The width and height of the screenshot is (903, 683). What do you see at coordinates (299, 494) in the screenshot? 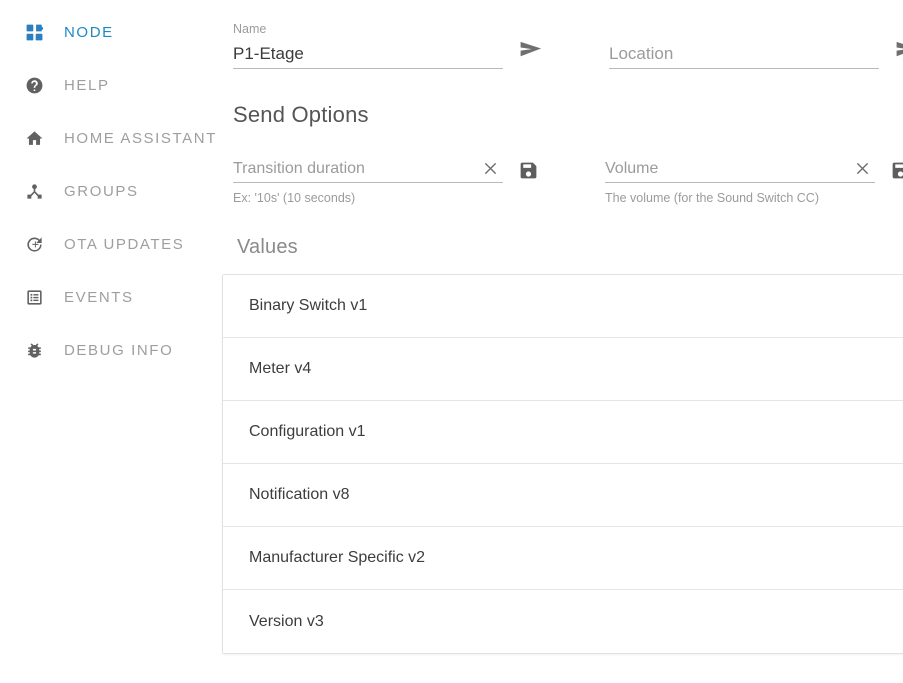
I see `value-row-label: Notification v8` at bounding box center [299, 494].